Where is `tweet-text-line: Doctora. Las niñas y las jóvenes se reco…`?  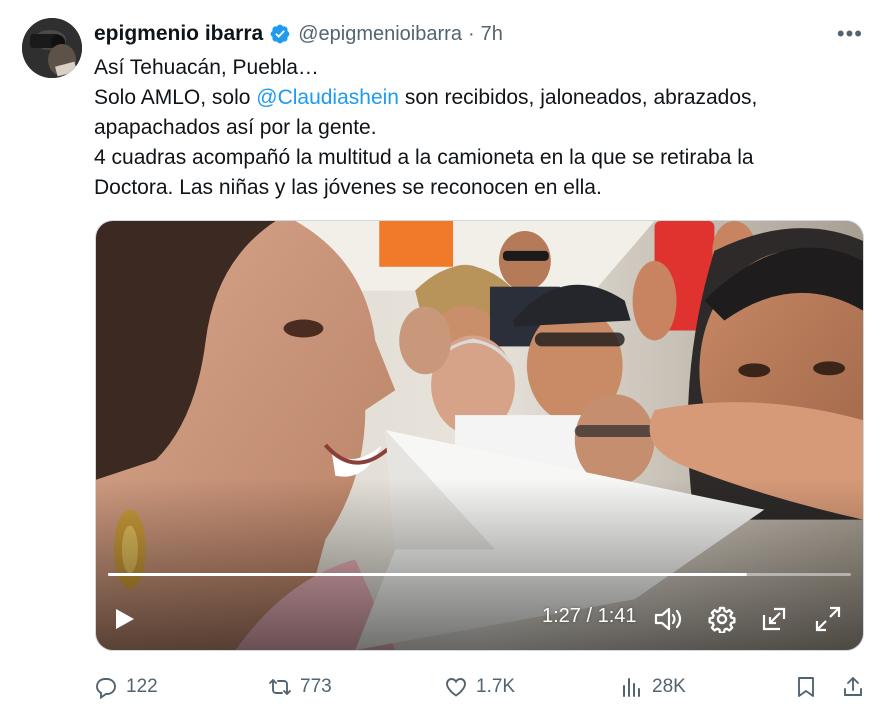 tweet-text-line: Doctora. Las niñas y las jóvenes se reco… is located at coordinates (348, 187).